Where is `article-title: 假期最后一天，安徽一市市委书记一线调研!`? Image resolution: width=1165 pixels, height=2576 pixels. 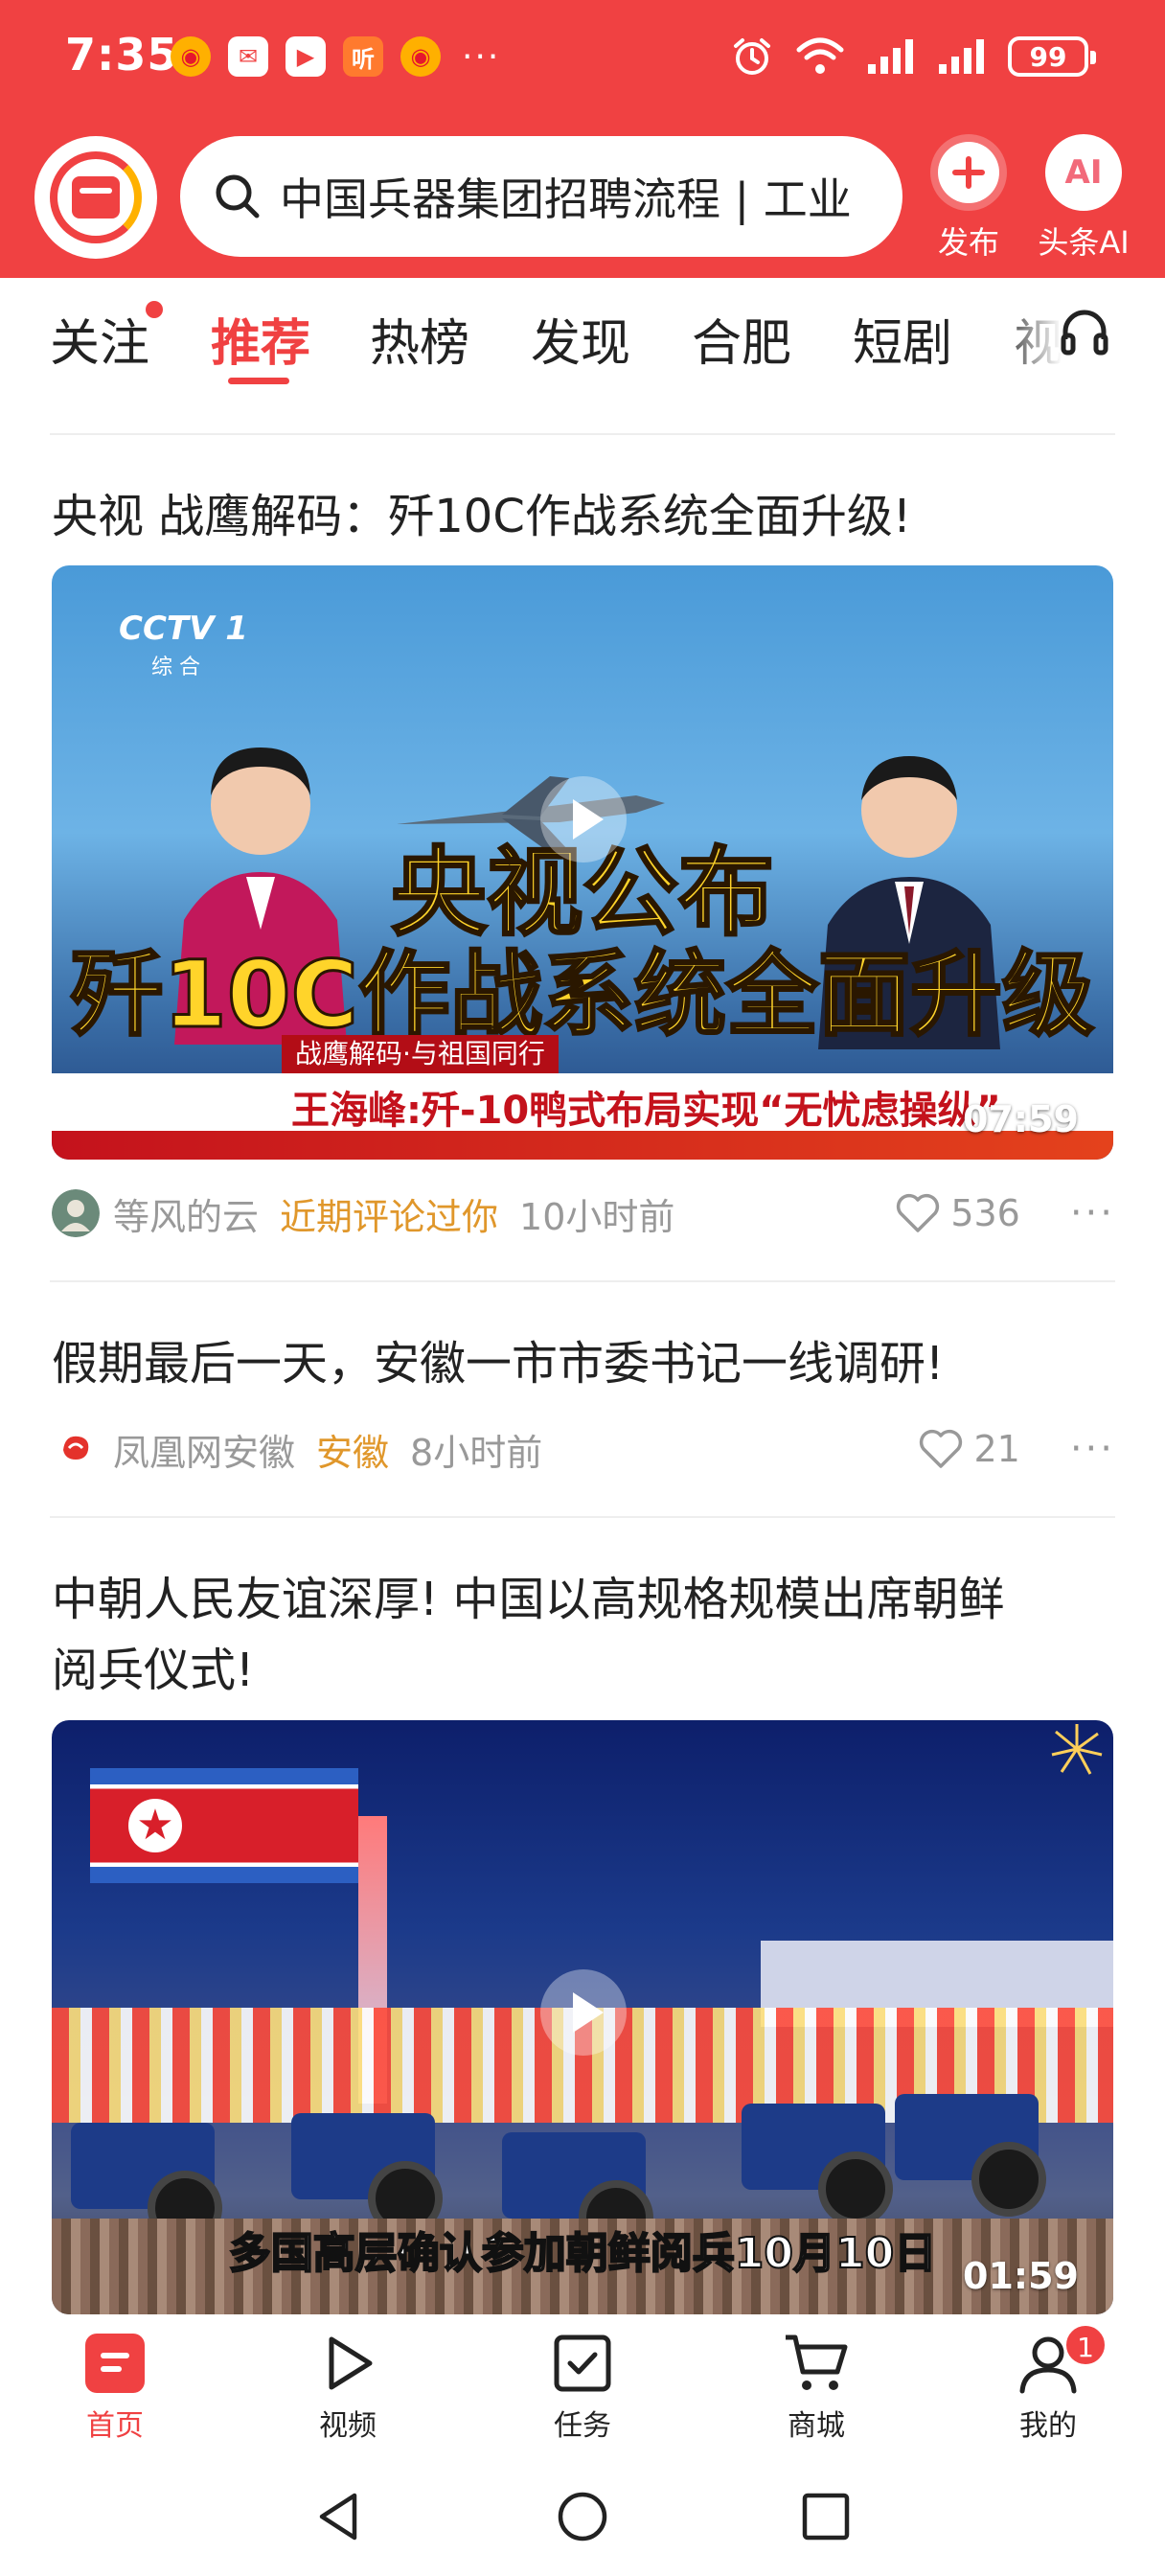 article-title: 假期最后一天，安徽一市市委书记一线调研! is located at coordinates (583, 1364).